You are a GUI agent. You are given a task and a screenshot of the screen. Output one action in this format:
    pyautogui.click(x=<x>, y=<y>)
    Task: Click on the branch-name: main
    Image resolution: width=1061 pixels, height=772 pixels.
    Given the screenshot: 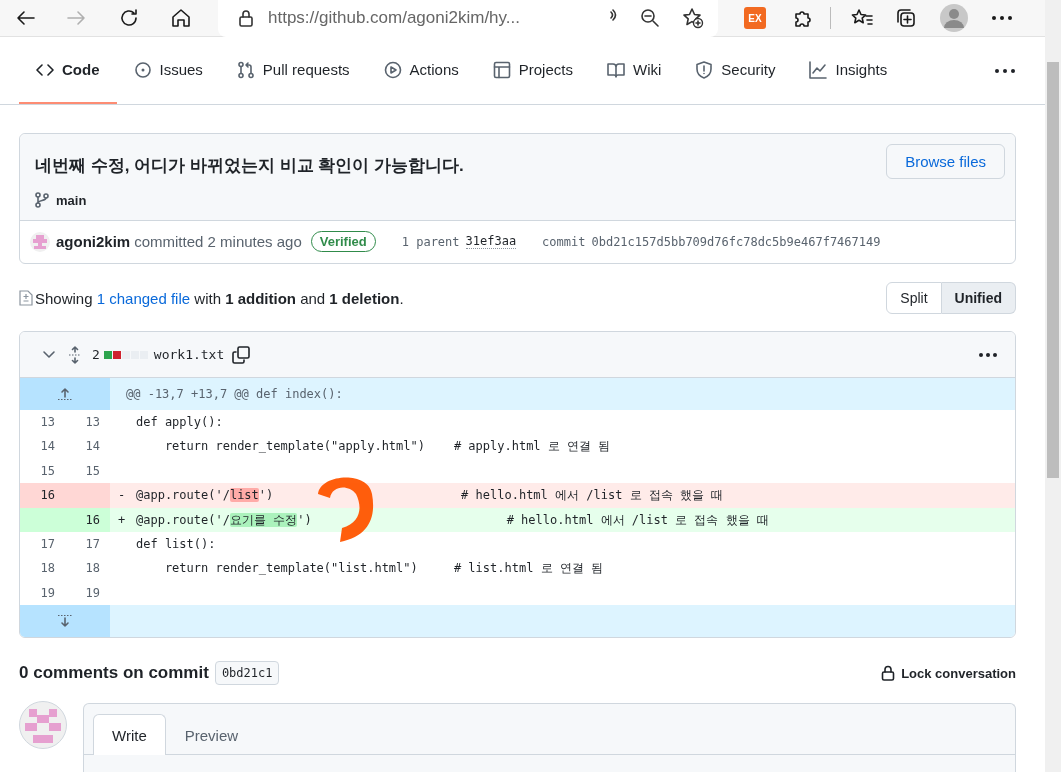 What is the action you would take?
    pyautogui.click(x=71, y=200)
    